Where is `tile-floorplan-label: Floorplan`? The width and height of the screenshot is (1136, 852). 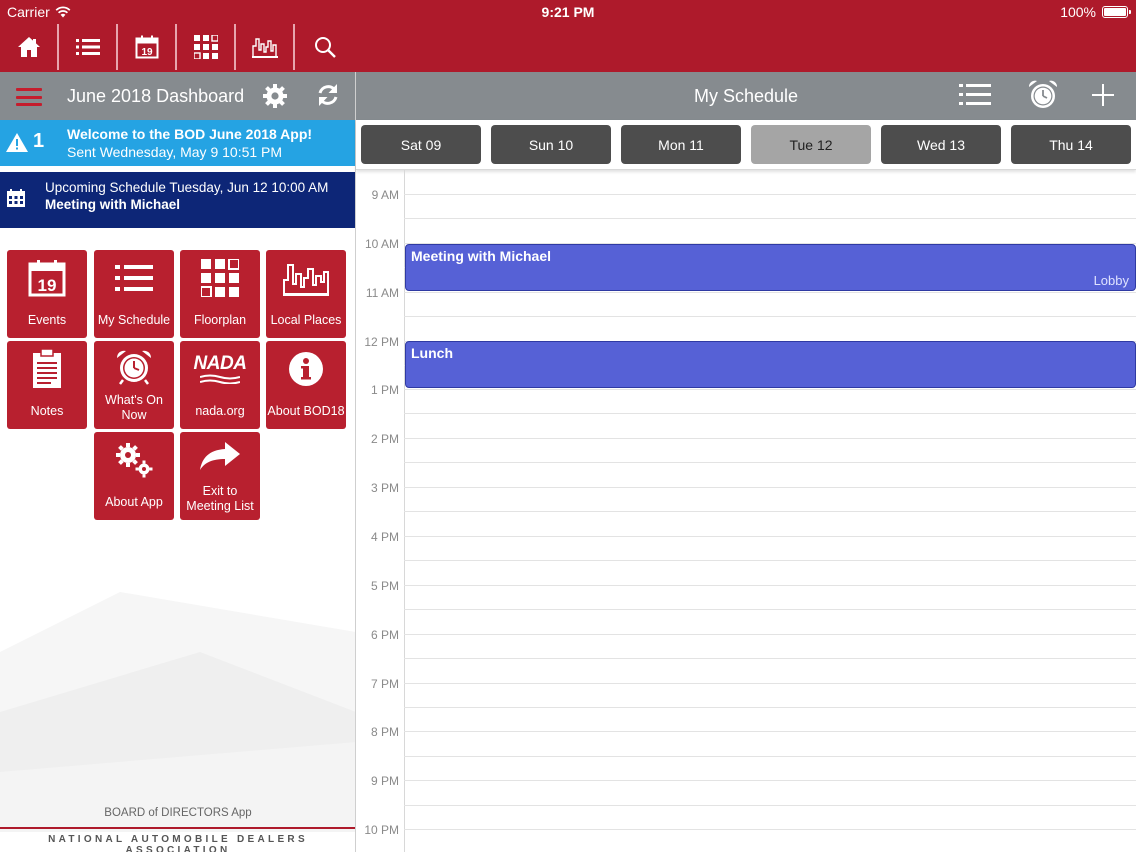 tile-floorplan-label: Floorplan is located at coordinates (220, 320).